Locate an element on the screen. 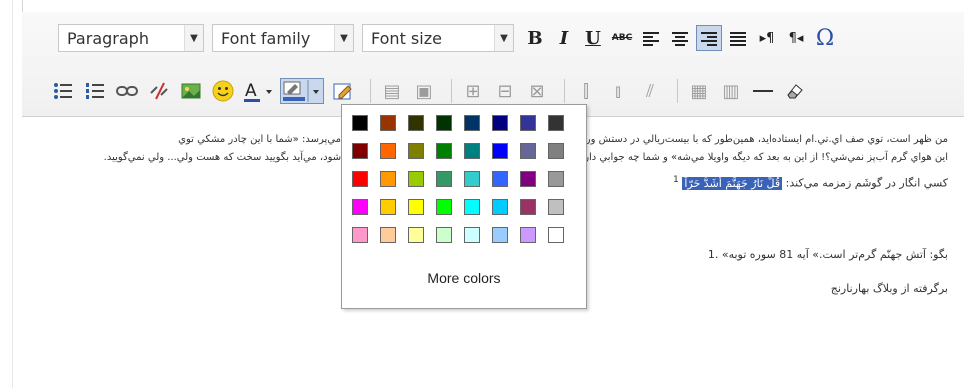 The image size is (968, 388). underline-button: U is located at coordinates (593, 38).